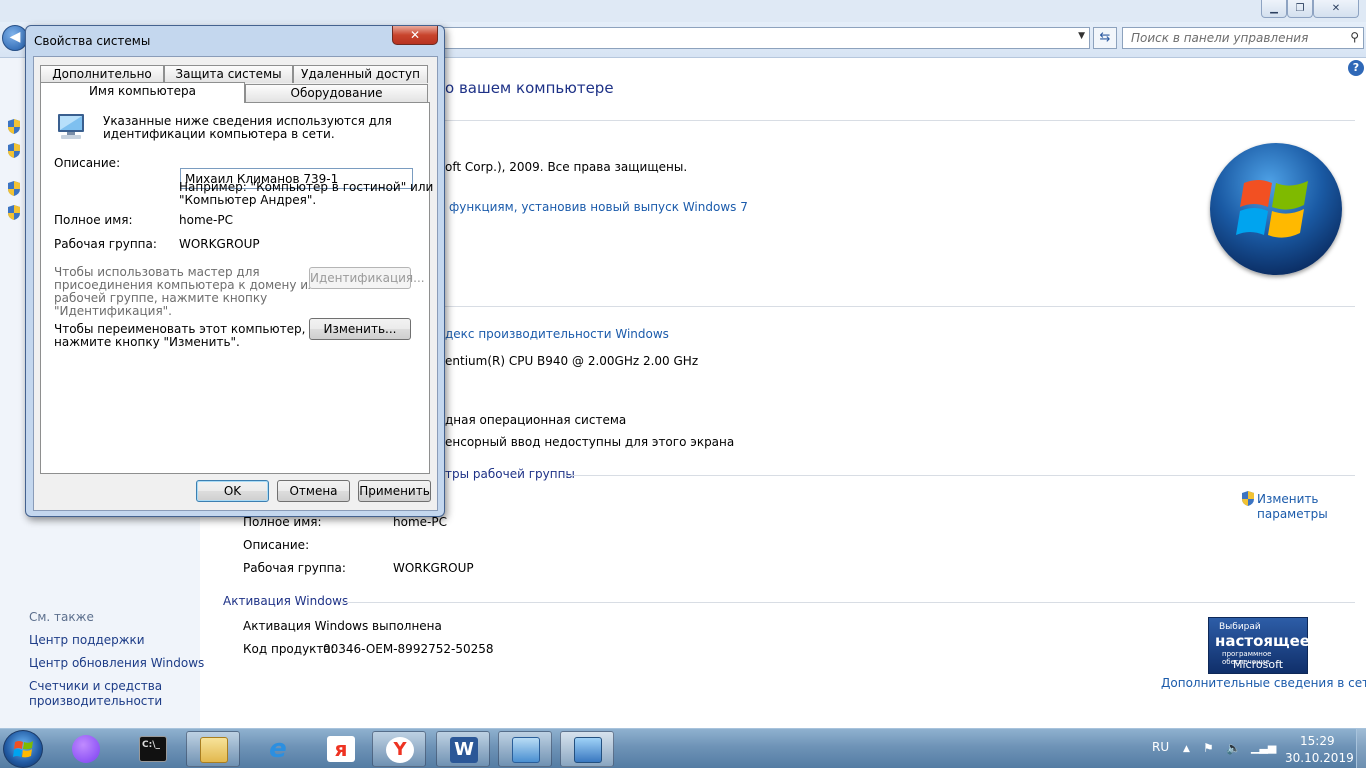 This screenshot has width=1366, height=768. What do you see at coordinates (1240, 627) in the screenshot?
I see `genuine-badge-line1: Выбирай` at bounding box center [1240, 627].